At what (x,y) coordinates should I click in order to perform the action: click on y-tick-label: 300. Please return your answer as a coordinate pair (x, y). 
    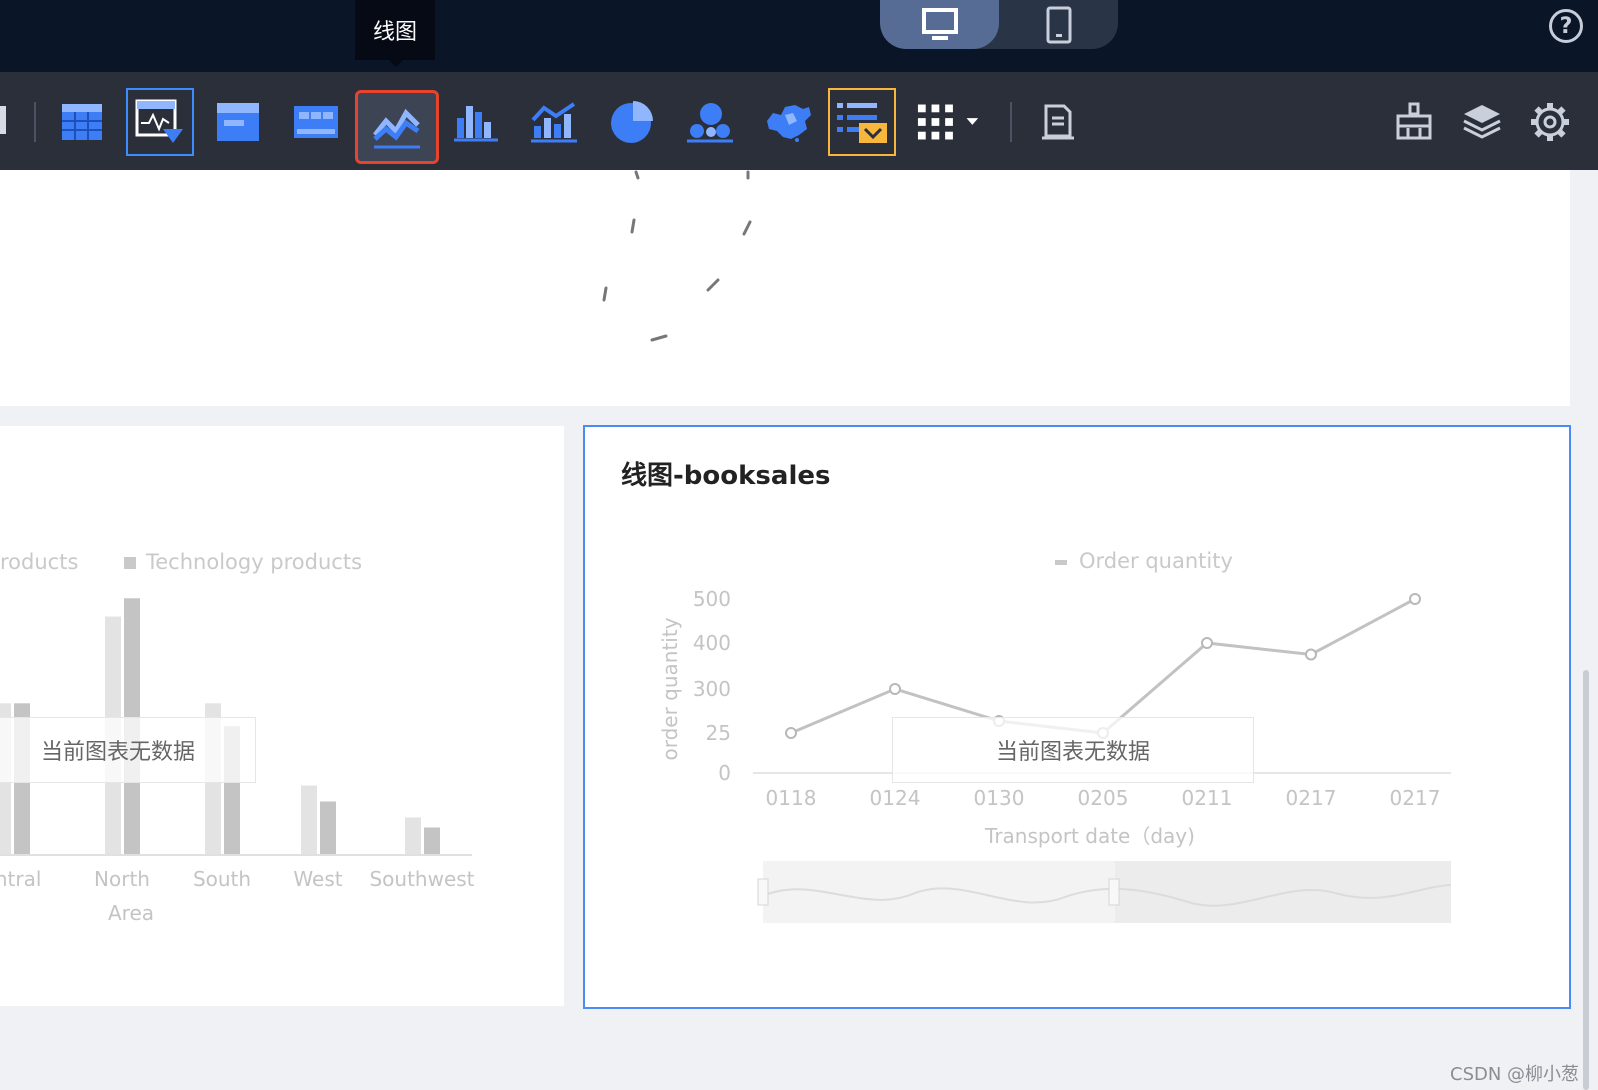
    Looking at the image, I should click on (712, 689).